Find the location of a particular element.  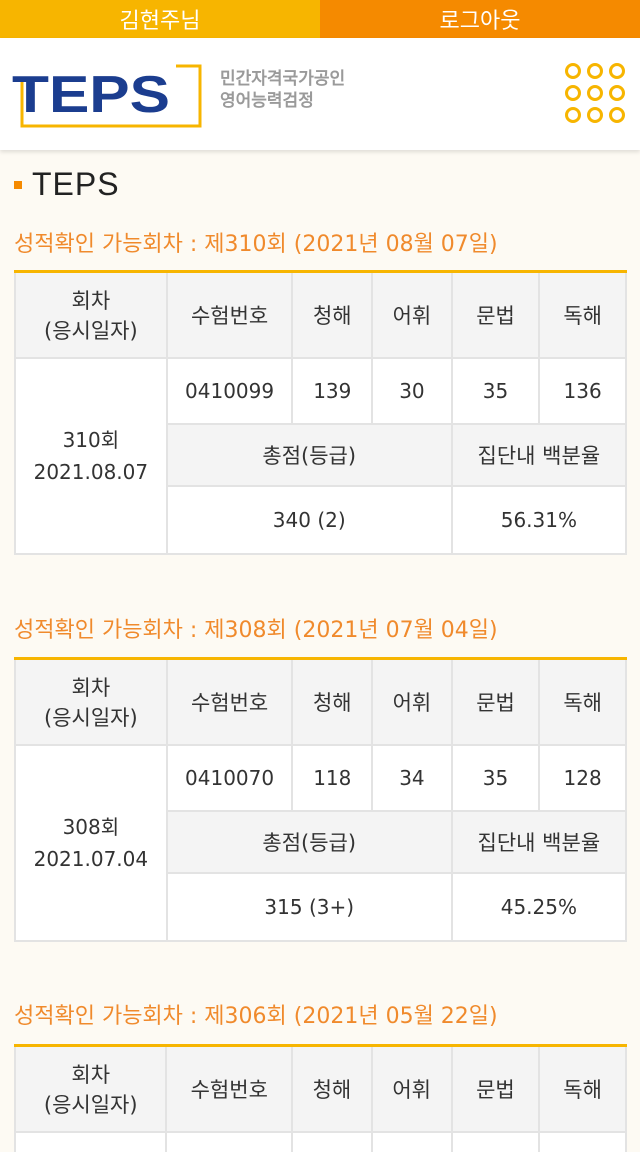

user-name-link: 김현주님 is located at coordinates (160, 19).